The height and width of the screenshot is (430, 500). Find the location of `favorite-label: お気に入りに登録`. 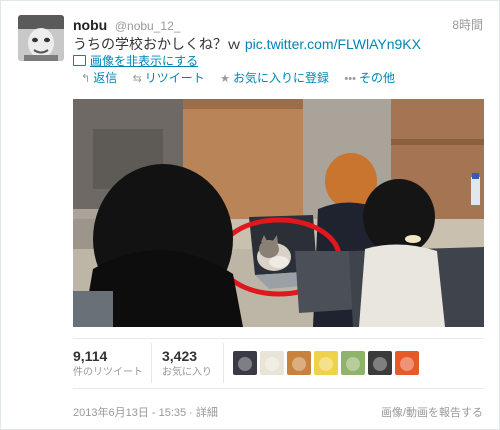

favorite-label: お気に入りに登録 is located at coordinates (281, 78).